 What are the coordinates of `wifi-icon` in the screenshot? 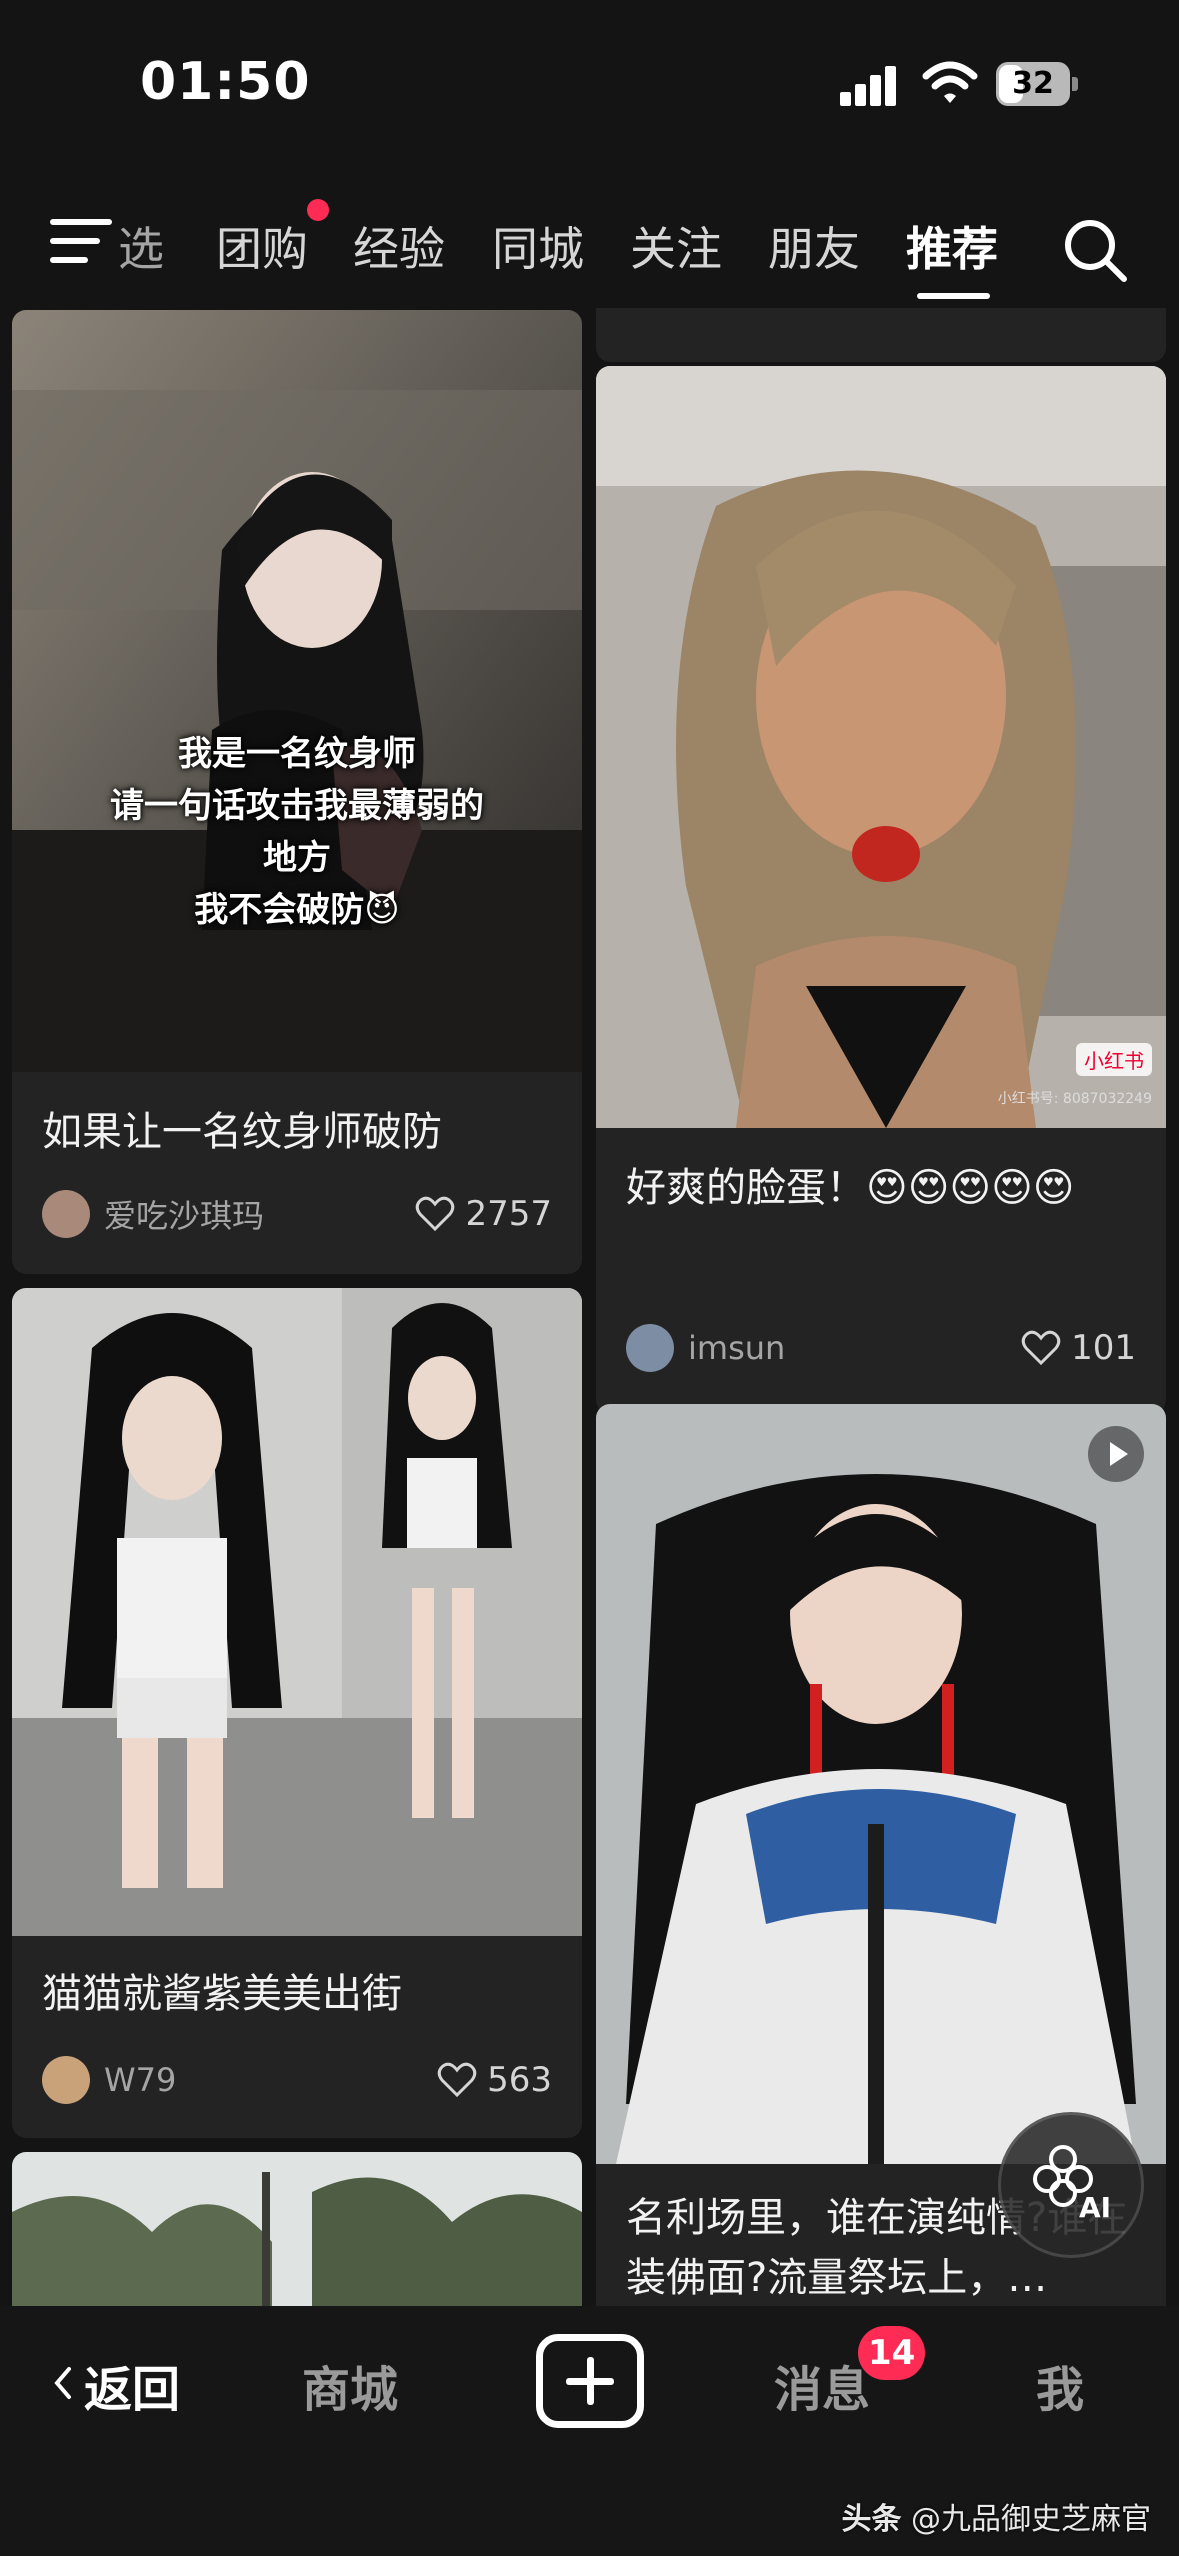 It's located at (950, 82).